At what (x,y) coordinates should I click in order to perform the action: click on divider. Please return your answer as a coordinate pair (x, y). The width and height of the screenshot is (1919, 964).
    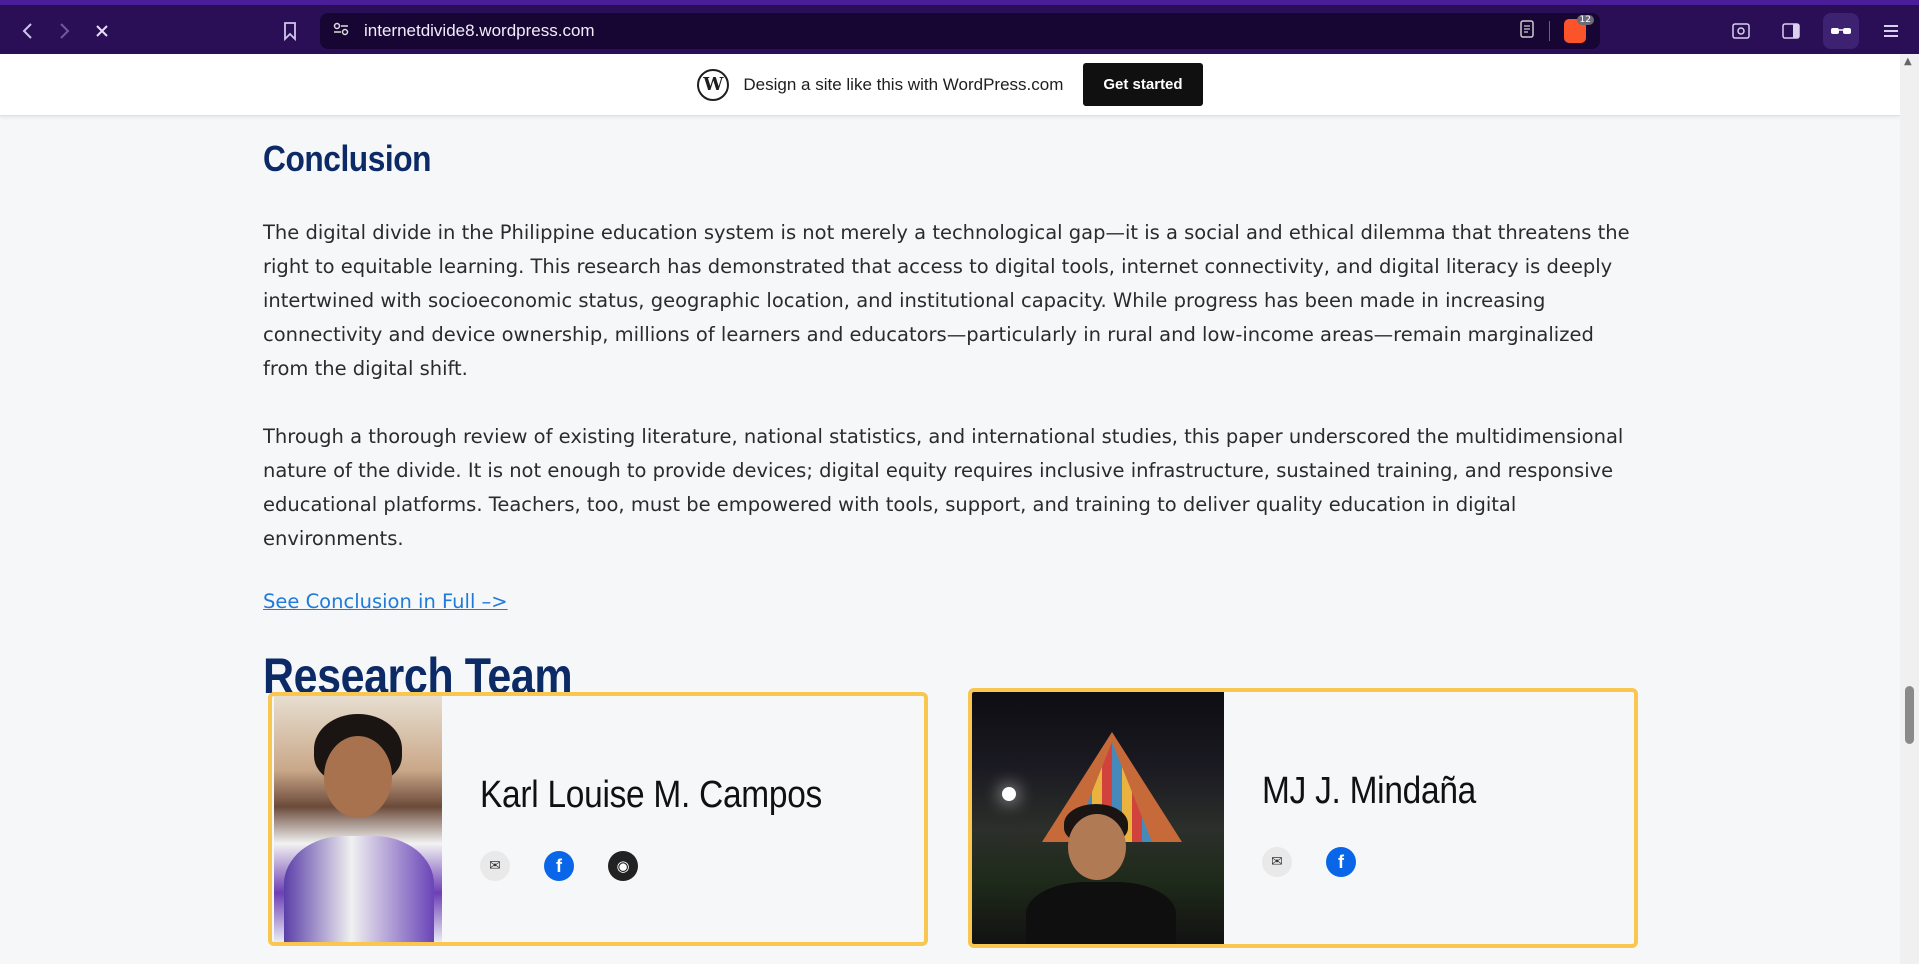
    Looking at the image, I should click on (1549, 31).